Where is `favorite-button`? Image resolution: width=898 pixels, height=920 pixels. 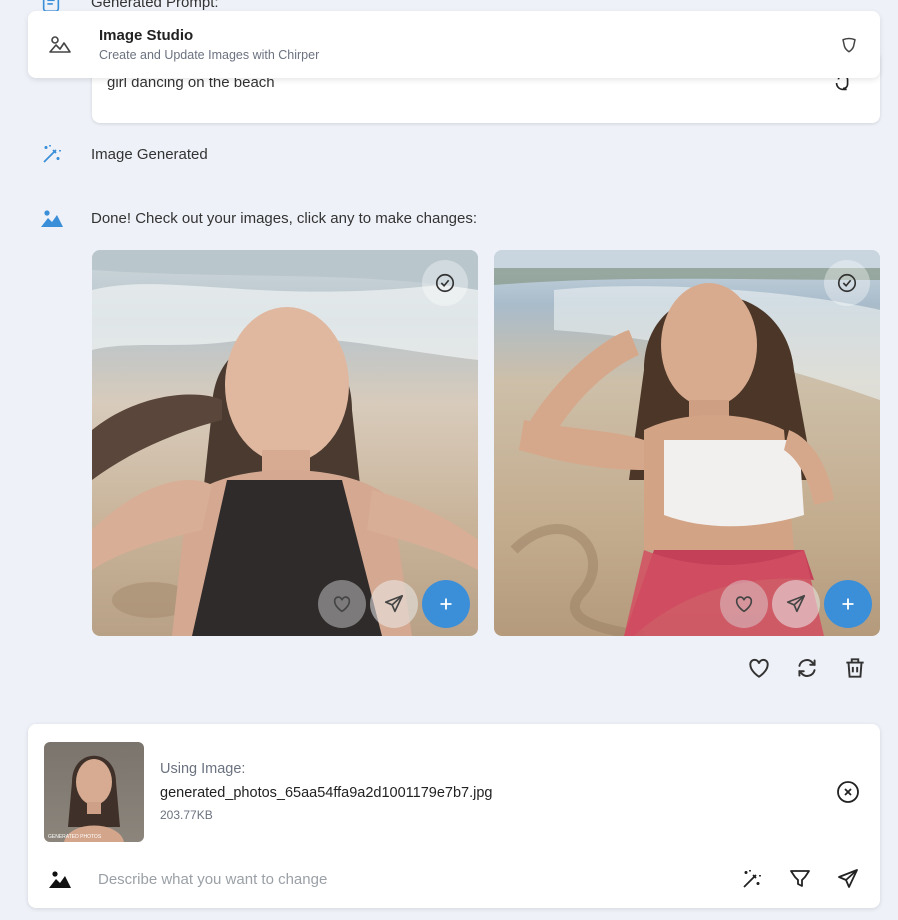
favorite-button is located at coordinates (759, 668).